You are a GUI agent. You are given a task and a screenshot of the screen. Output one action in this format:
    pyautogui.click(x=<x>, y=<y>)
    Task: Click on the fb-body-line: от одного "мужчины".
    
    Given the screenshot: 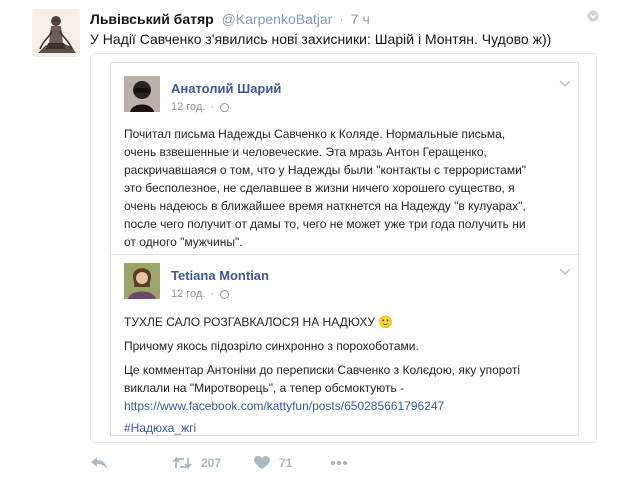 What is the action you would take?
    pyautogui.click(x=183, y=242)
    